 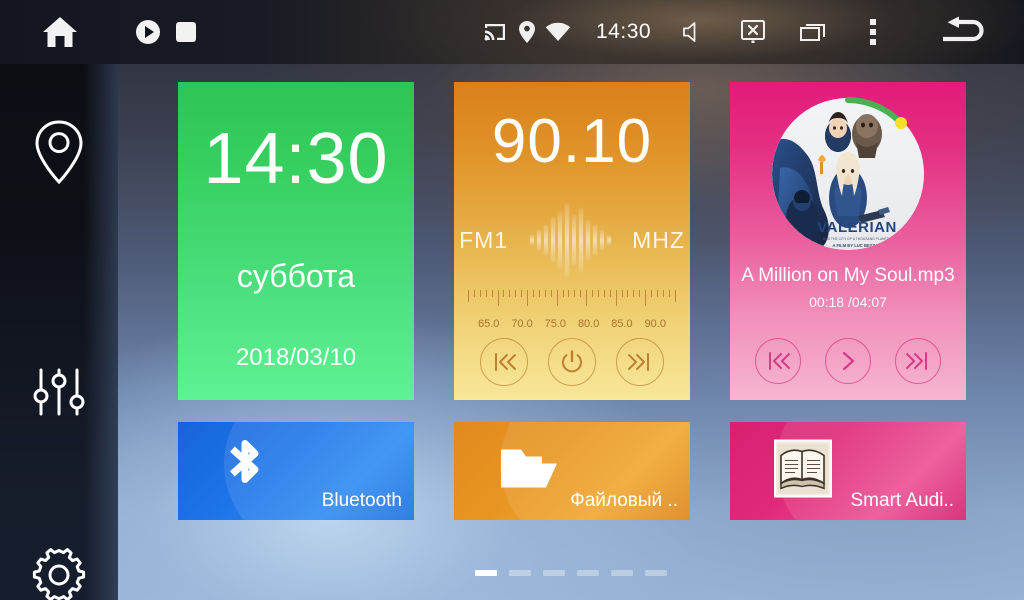 I want to click on shortcut-smart-audiobook: Smart Audi.., so click(x=848, y=471).